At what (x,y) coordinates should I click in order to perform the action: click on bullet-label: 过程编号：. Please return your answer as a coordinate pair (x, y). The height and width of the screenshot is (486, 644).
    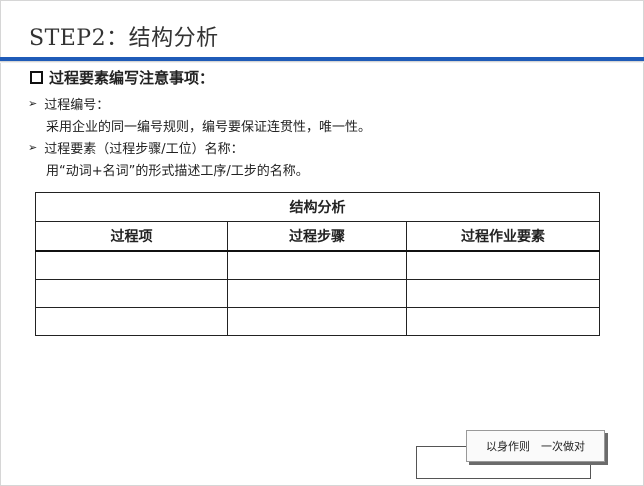
    Looking at the image, I should click on (77, 105).